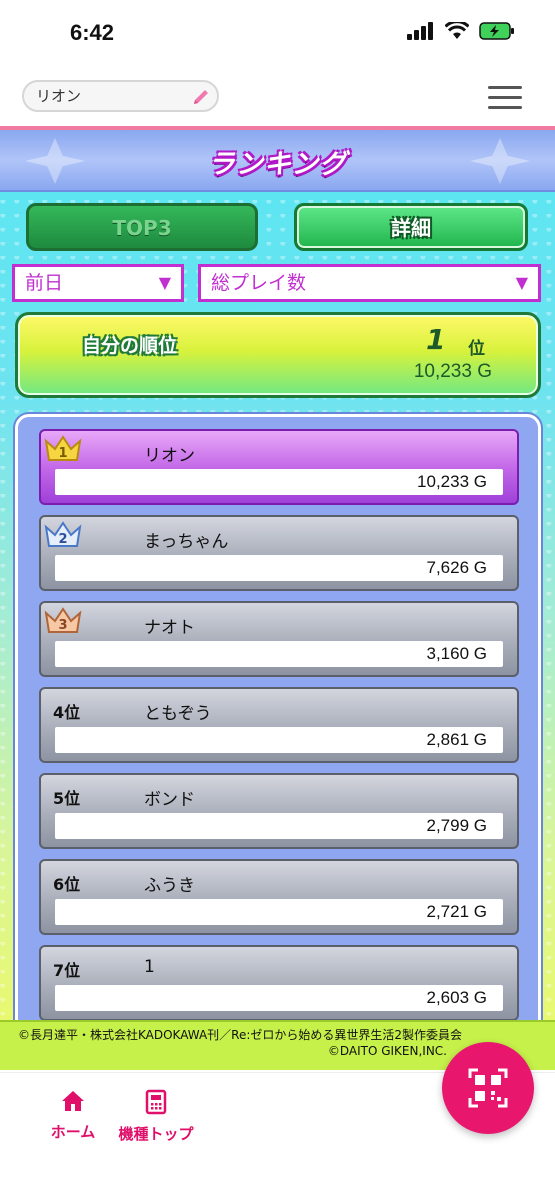  I want to click on tab-detail: 詳細, so click(411, 227).